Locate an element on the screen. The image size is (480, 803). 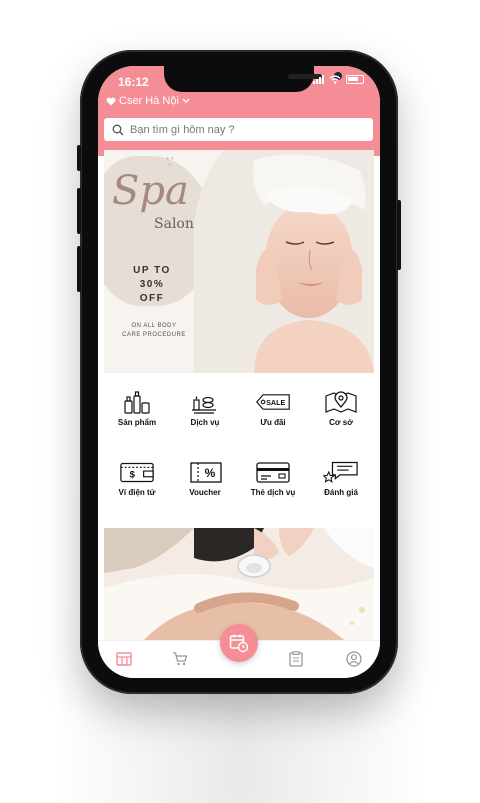
category-products: Sản phẩm is located at coordinates (137, 408).